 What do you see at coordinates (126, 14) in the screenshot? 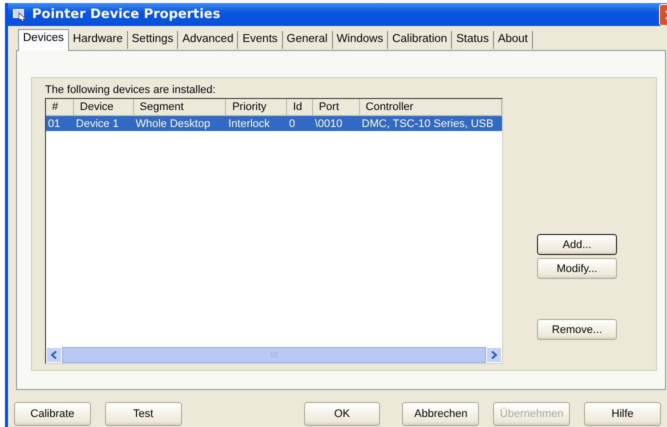
I see `window-title: Pointer Device Properties` at bounding box center [126, 14].